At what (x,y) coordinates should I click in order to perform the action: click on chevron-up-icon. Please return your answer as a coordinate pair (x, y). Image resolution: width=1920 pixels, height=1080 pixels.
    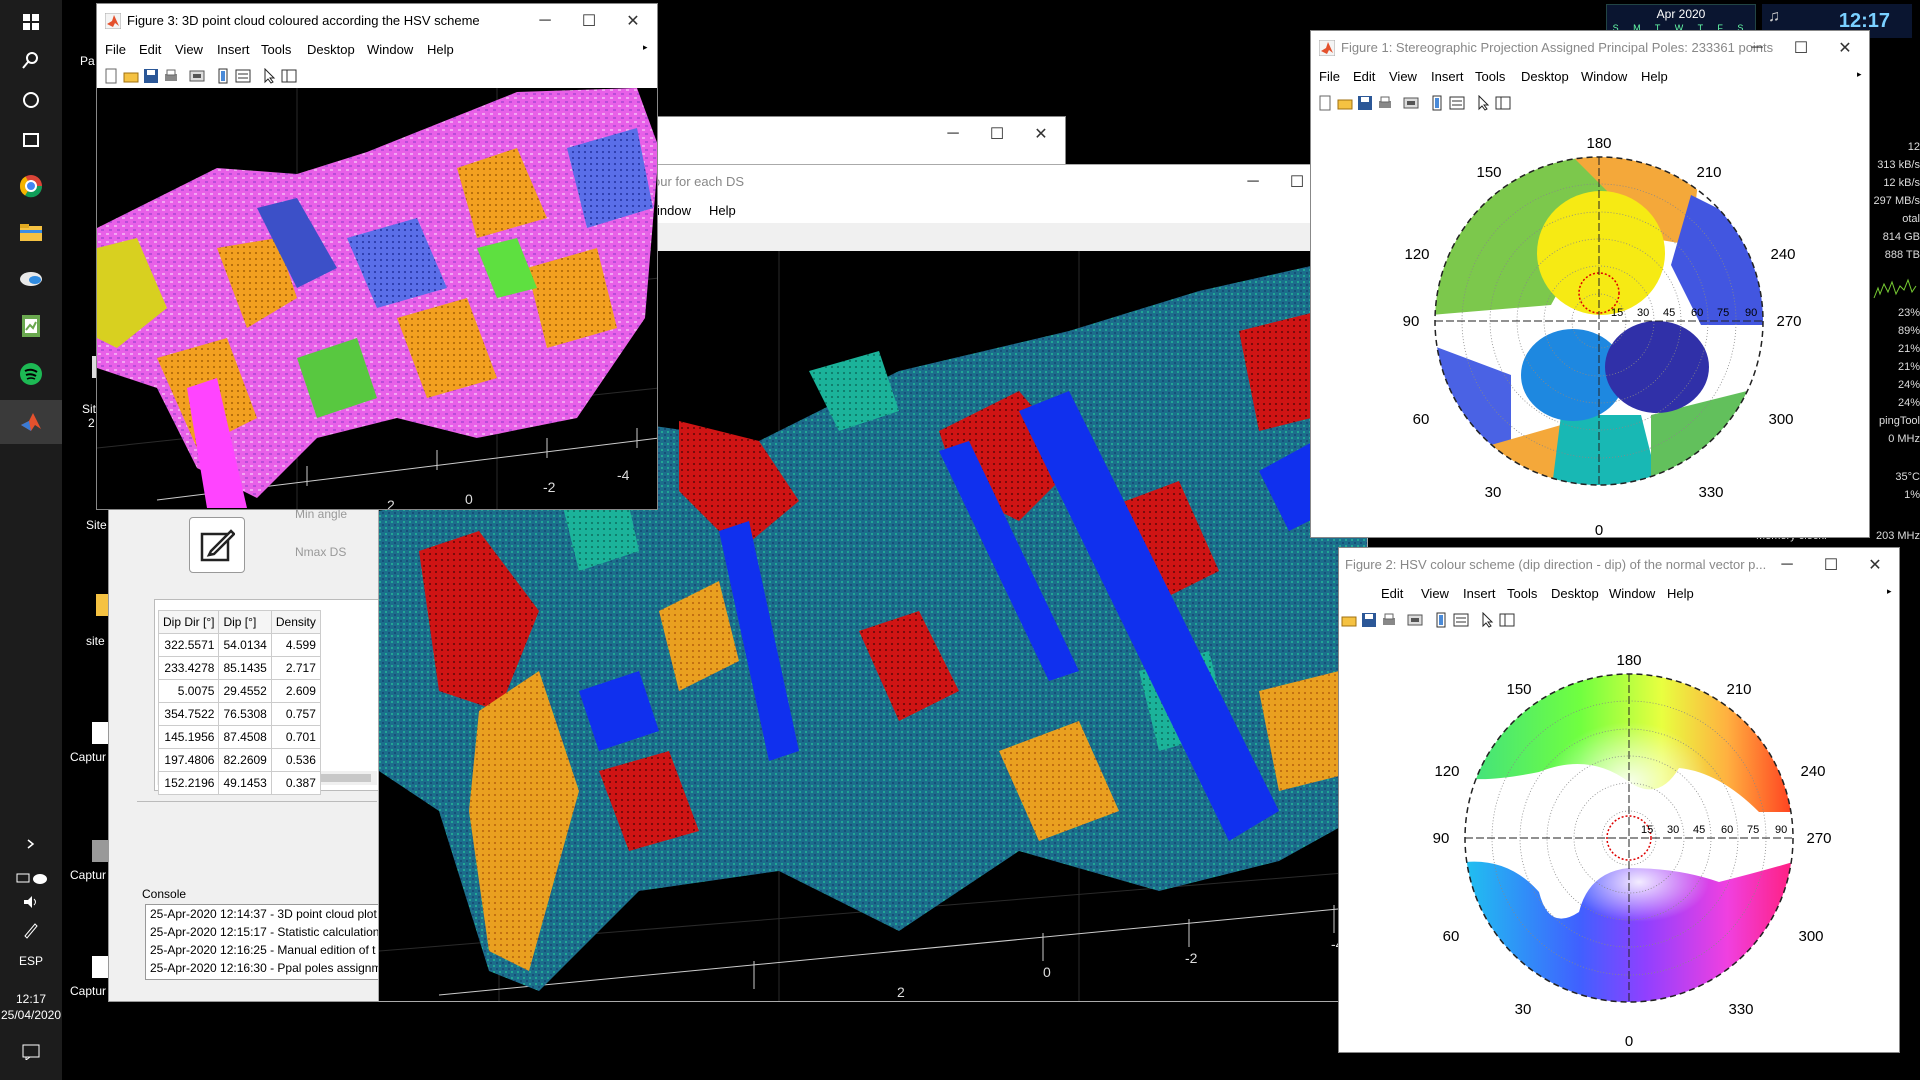
    Looking at the image, I should click on (31, 844).